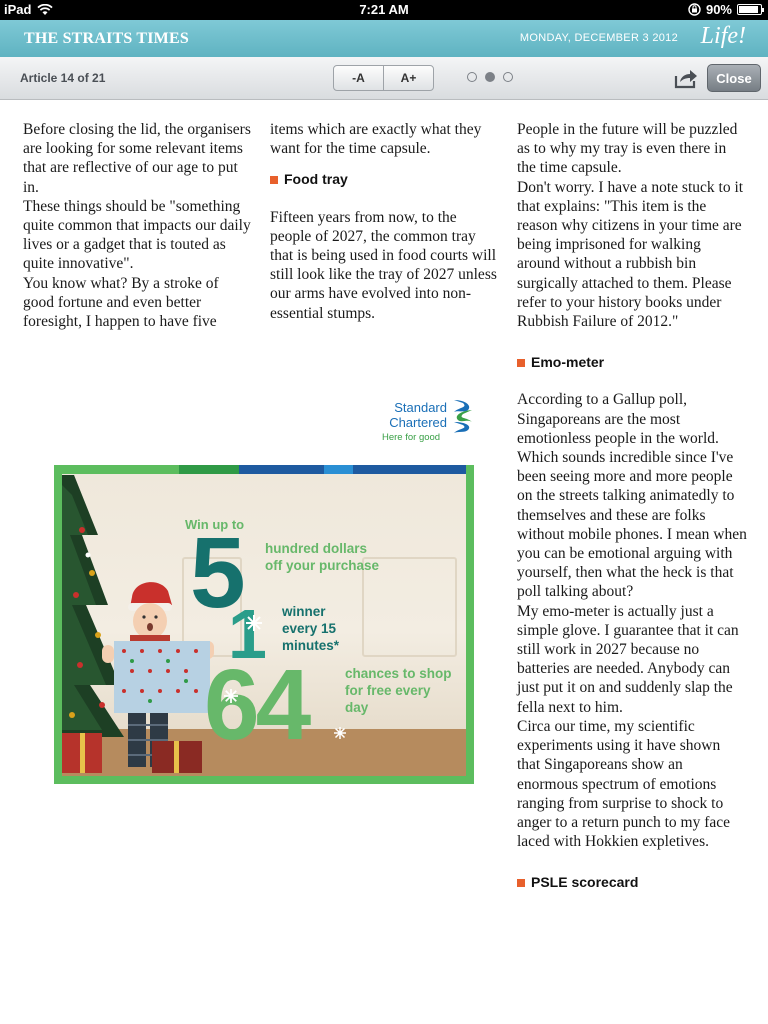 The width and height of the screenshot is (768, 1024). Describe the element at coordinates (358, 78) in the screenshot. I see `font-smaller-button: -A` at that location.